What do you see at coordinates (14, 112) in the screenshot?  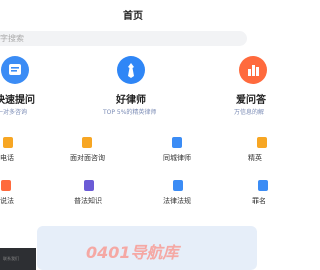 I see `feature-subtitle: 一对多咨询` at bounding box center [14, 112].